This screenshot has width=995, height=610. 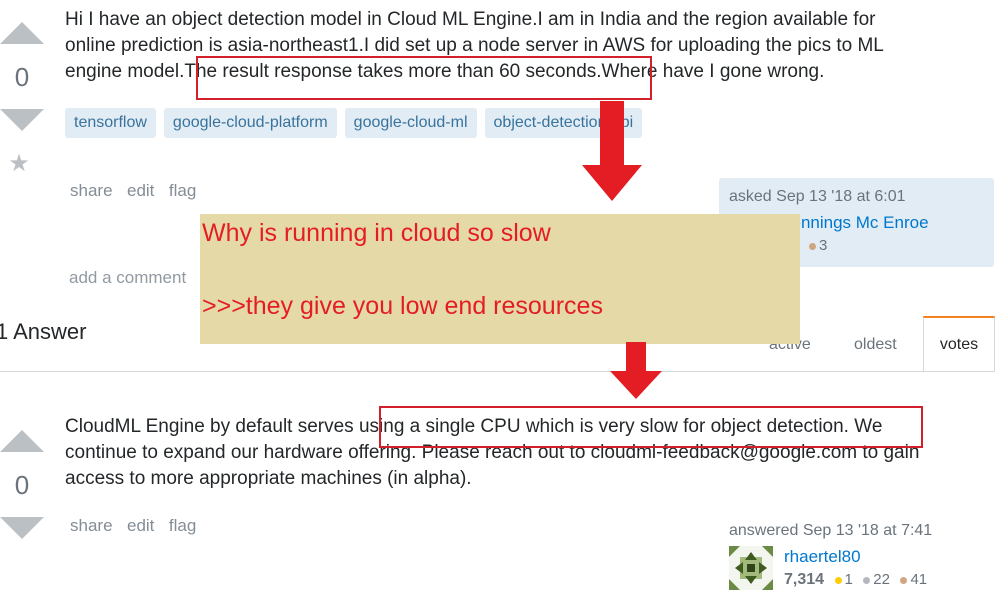 What do you see at coordinates (843, 579) in the screenshot?
I see `gold-badge-count: 1` at bounding box center [843, 579].